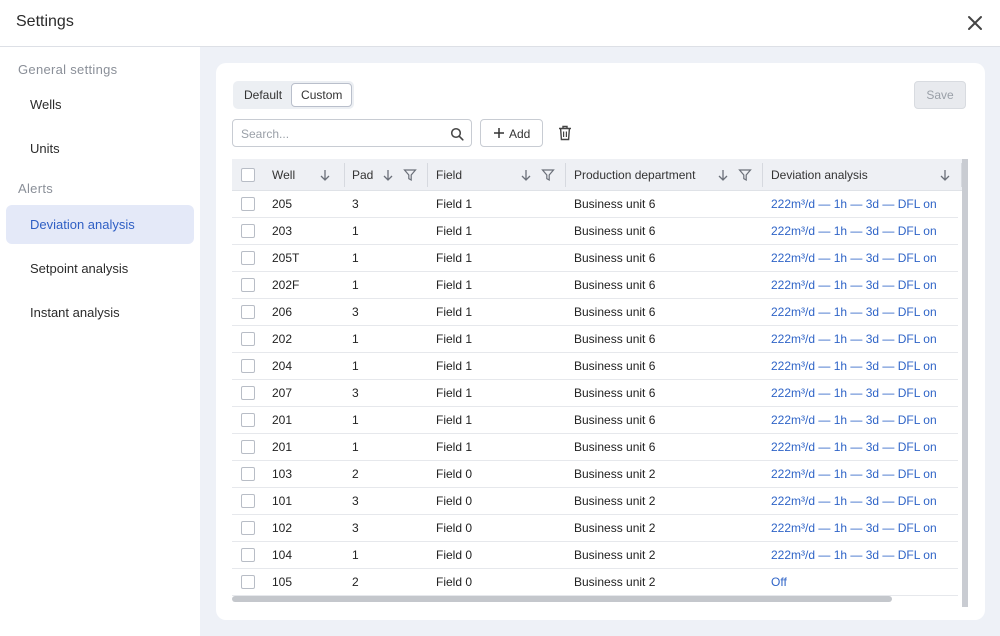 This screenshot has width=1000, height=636. What do you see at coordinates (779, 582) in the screenshot?
I see `cell-deviation-analysis: Off` at bounding box center [779, 582].